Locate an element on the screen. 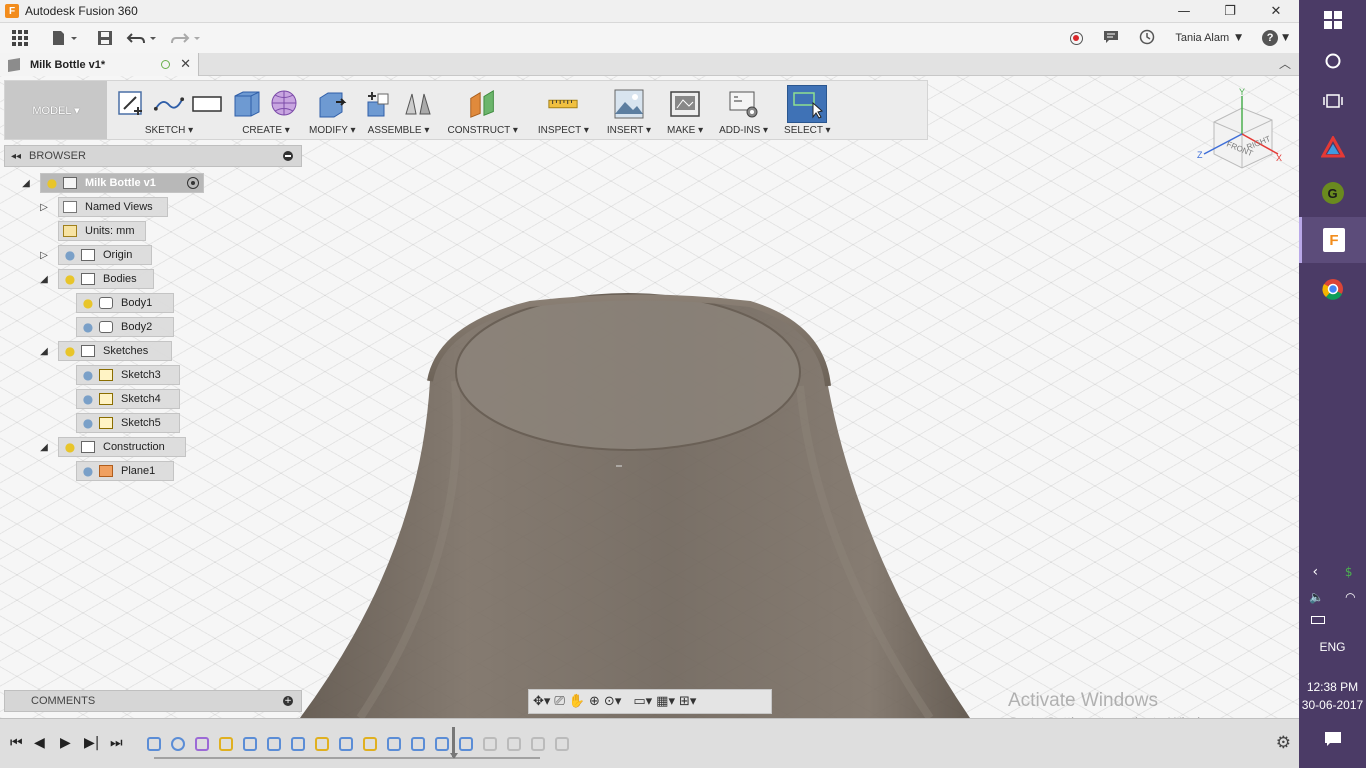  step-back-icon: ◀ is located at coordinates (39, 743).